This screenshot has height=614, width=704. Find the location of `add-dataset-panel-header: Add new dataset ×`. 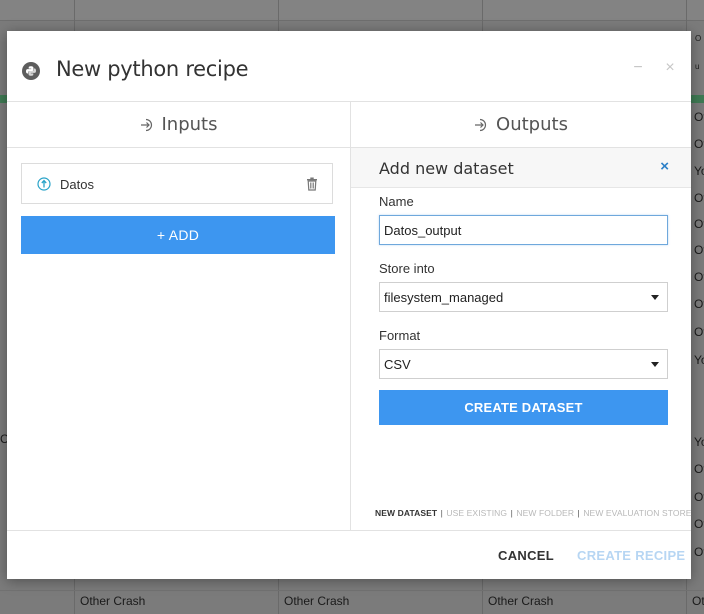

add-dataset-panel-header: Add new dataset × is located at coordinates (521, 168).